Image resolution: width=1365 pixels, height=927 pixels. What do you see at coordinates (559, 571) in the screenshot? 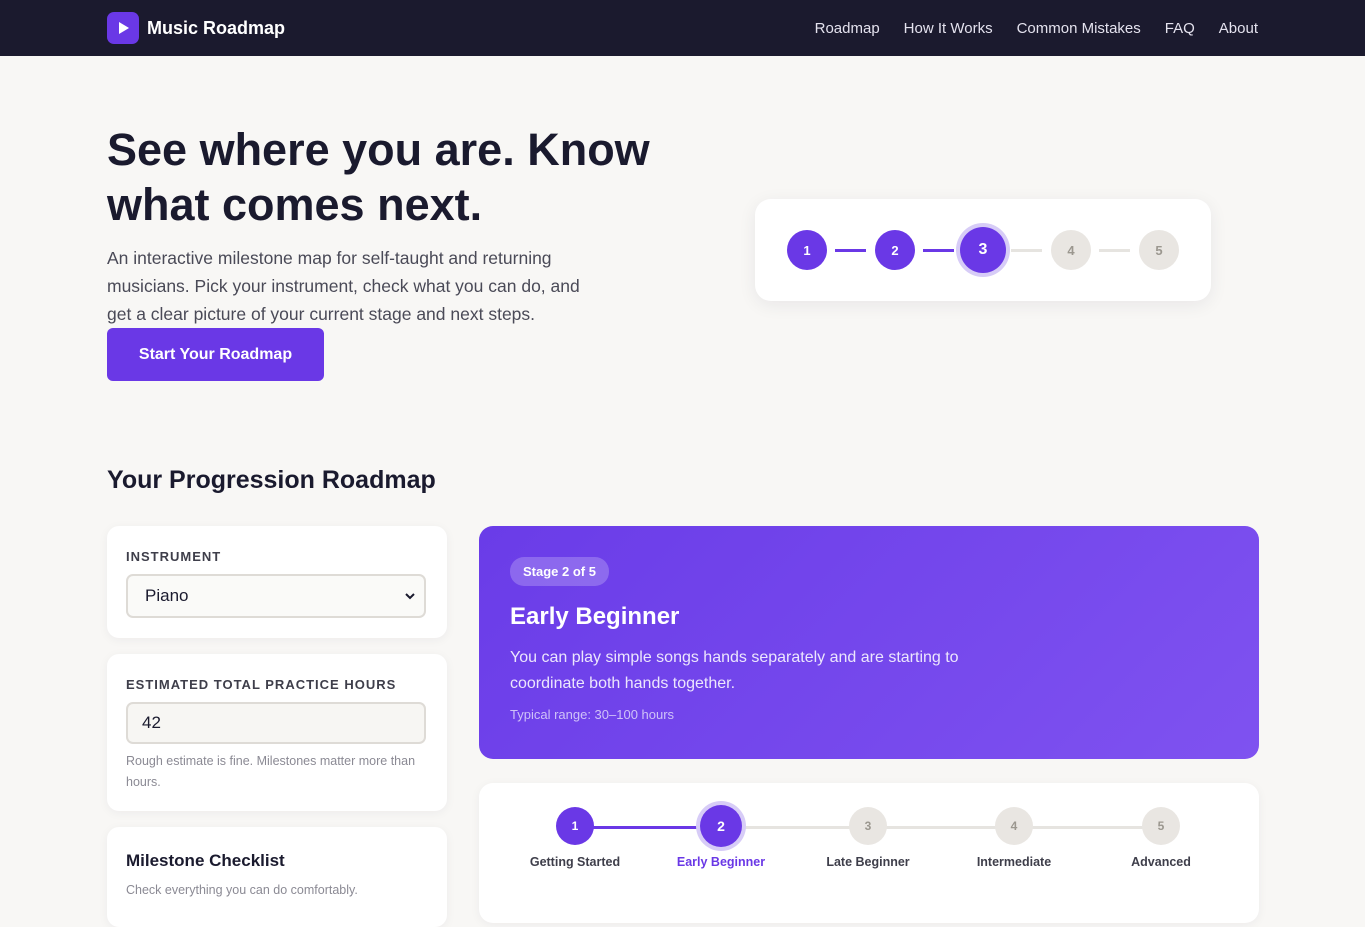
I see `stage-badge: Stage 2 of 5` at bounding box center [559, 571].